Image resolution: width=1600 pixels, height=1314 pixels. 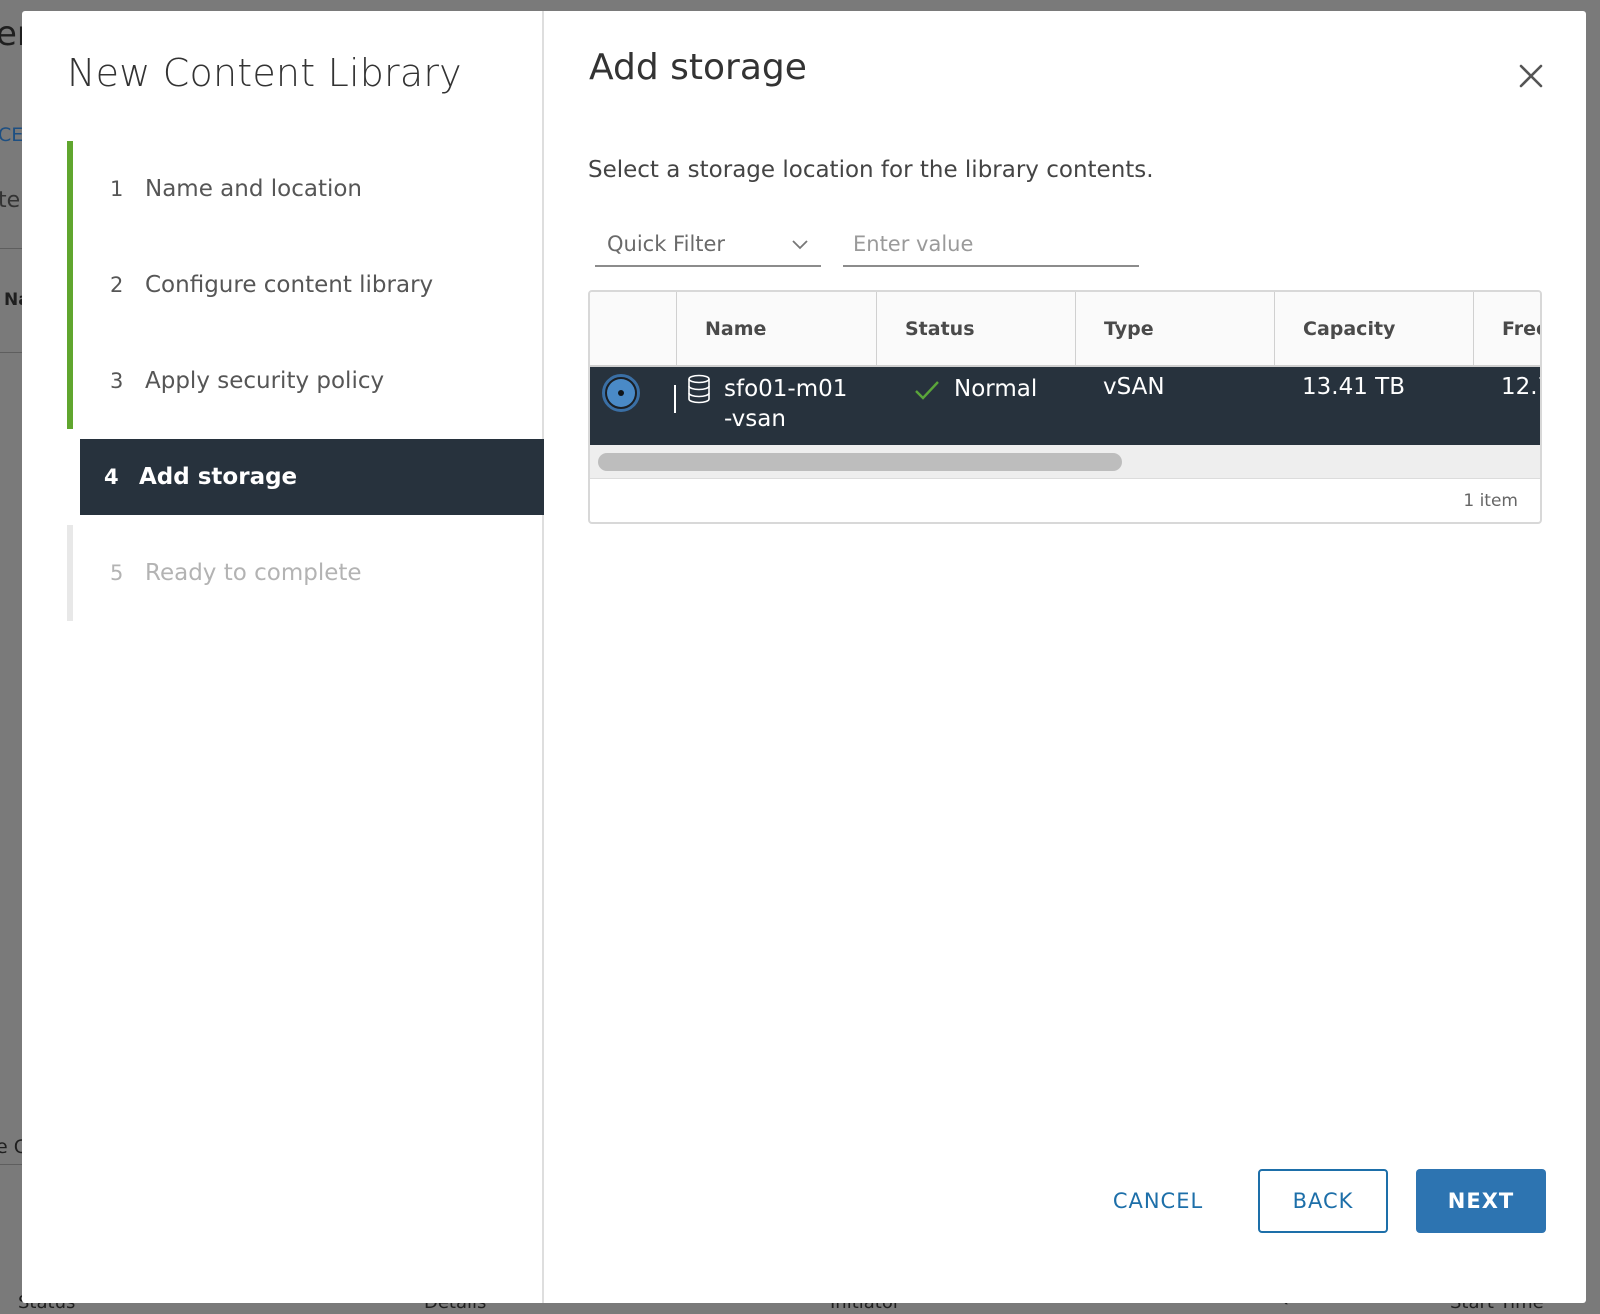 What do you see at coordinates (312, 477) in the screenshot?
I see `step-add-storage: 4 Add storage` at bounding box center [312, 477].